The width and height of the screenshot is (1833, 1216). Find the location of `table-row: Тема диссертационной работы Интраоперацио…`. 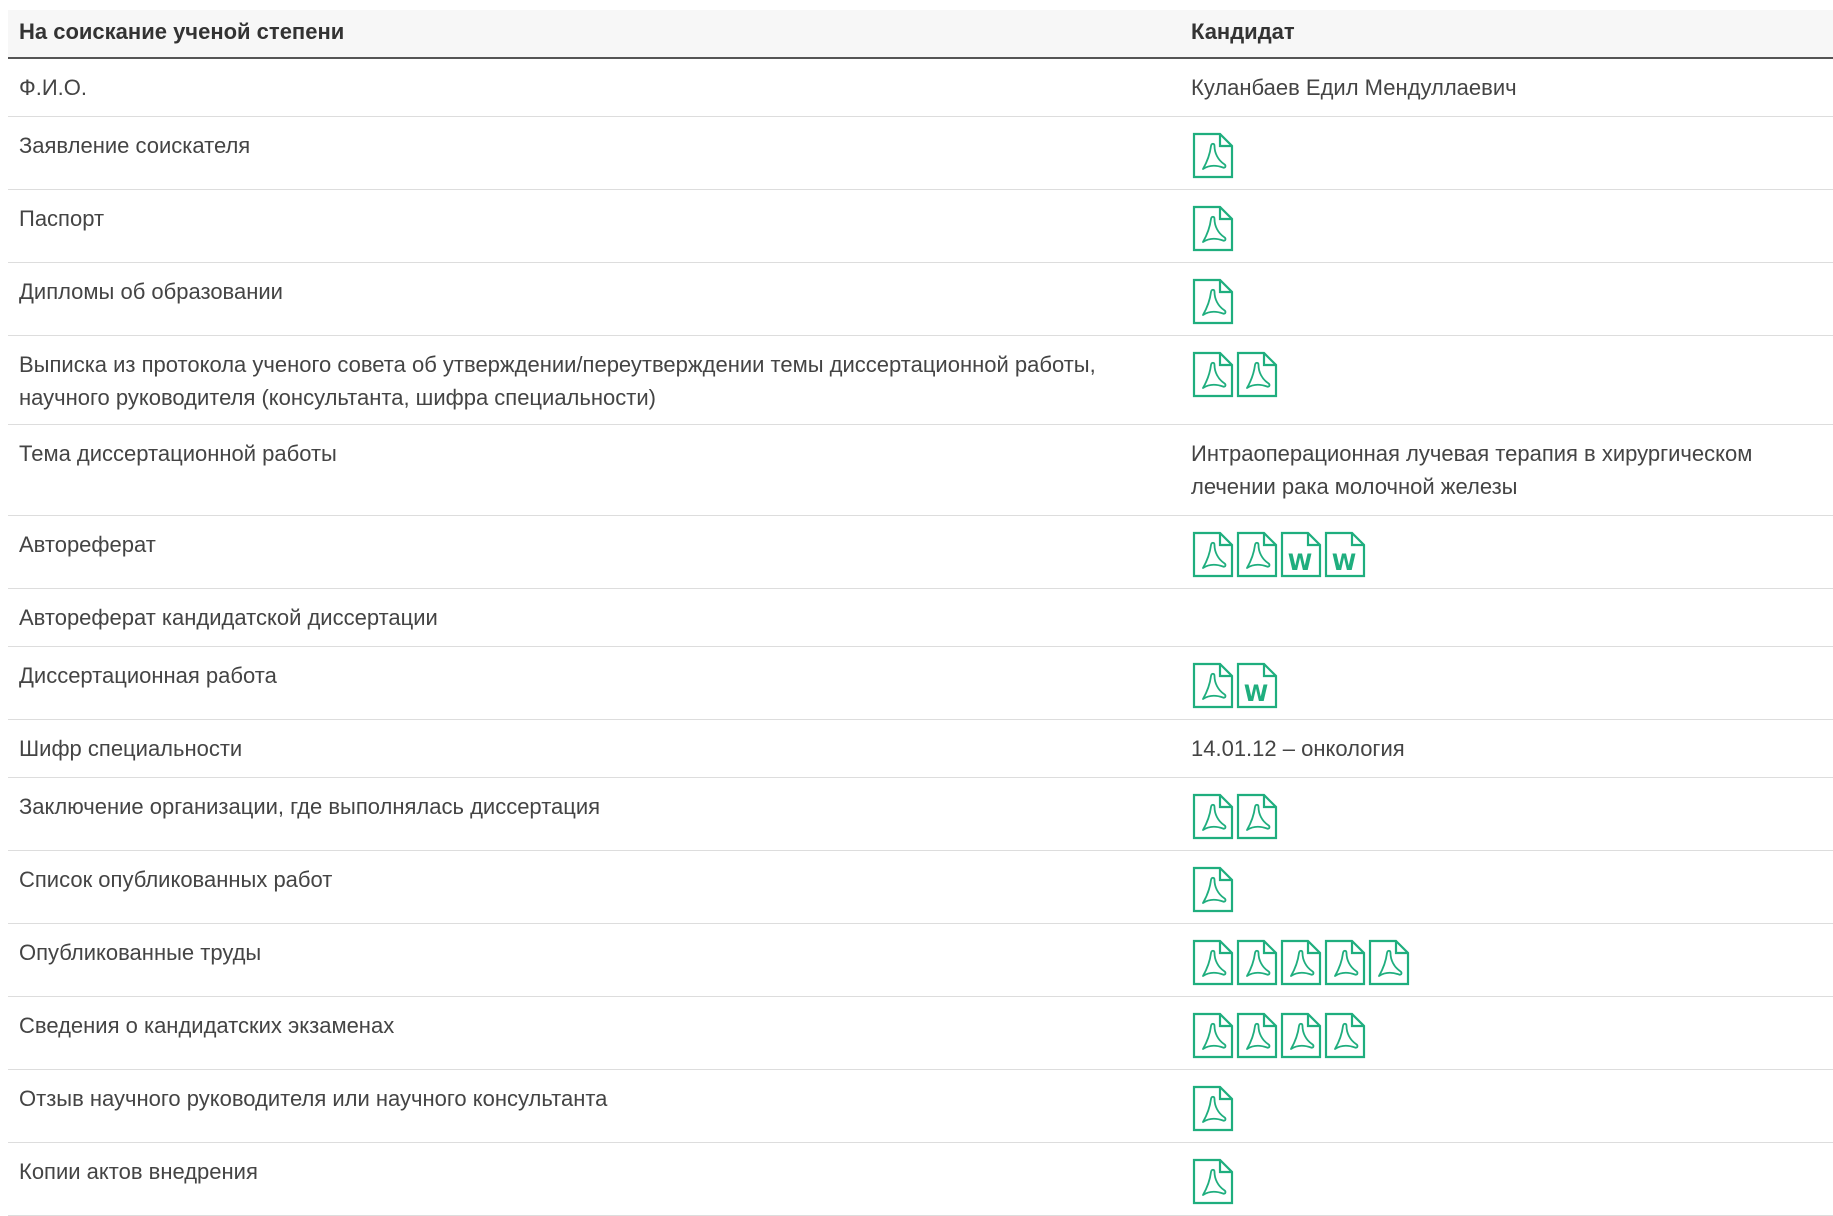

table-row: Тема диссертационной работы Интраоперацио… is located at coordinates (920, 470).